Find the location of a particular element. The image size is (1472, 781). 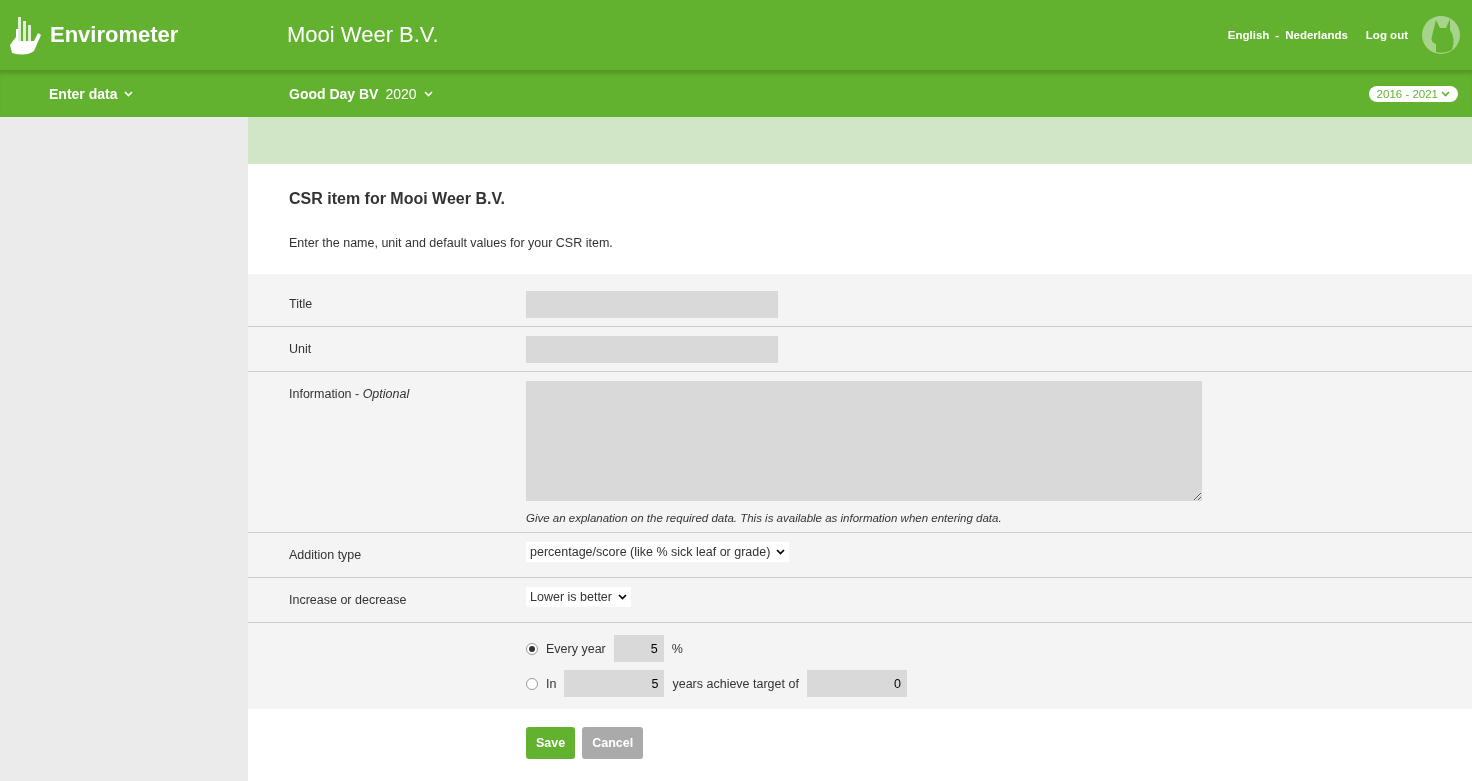

radio-label: Every year is located at coordinates (576, 648).